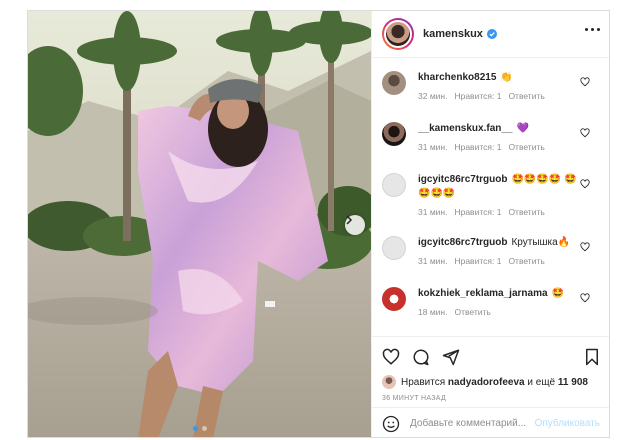 The width and height of the screenshot is (620, 440). I want to click on share-icon, so click(451, 357).